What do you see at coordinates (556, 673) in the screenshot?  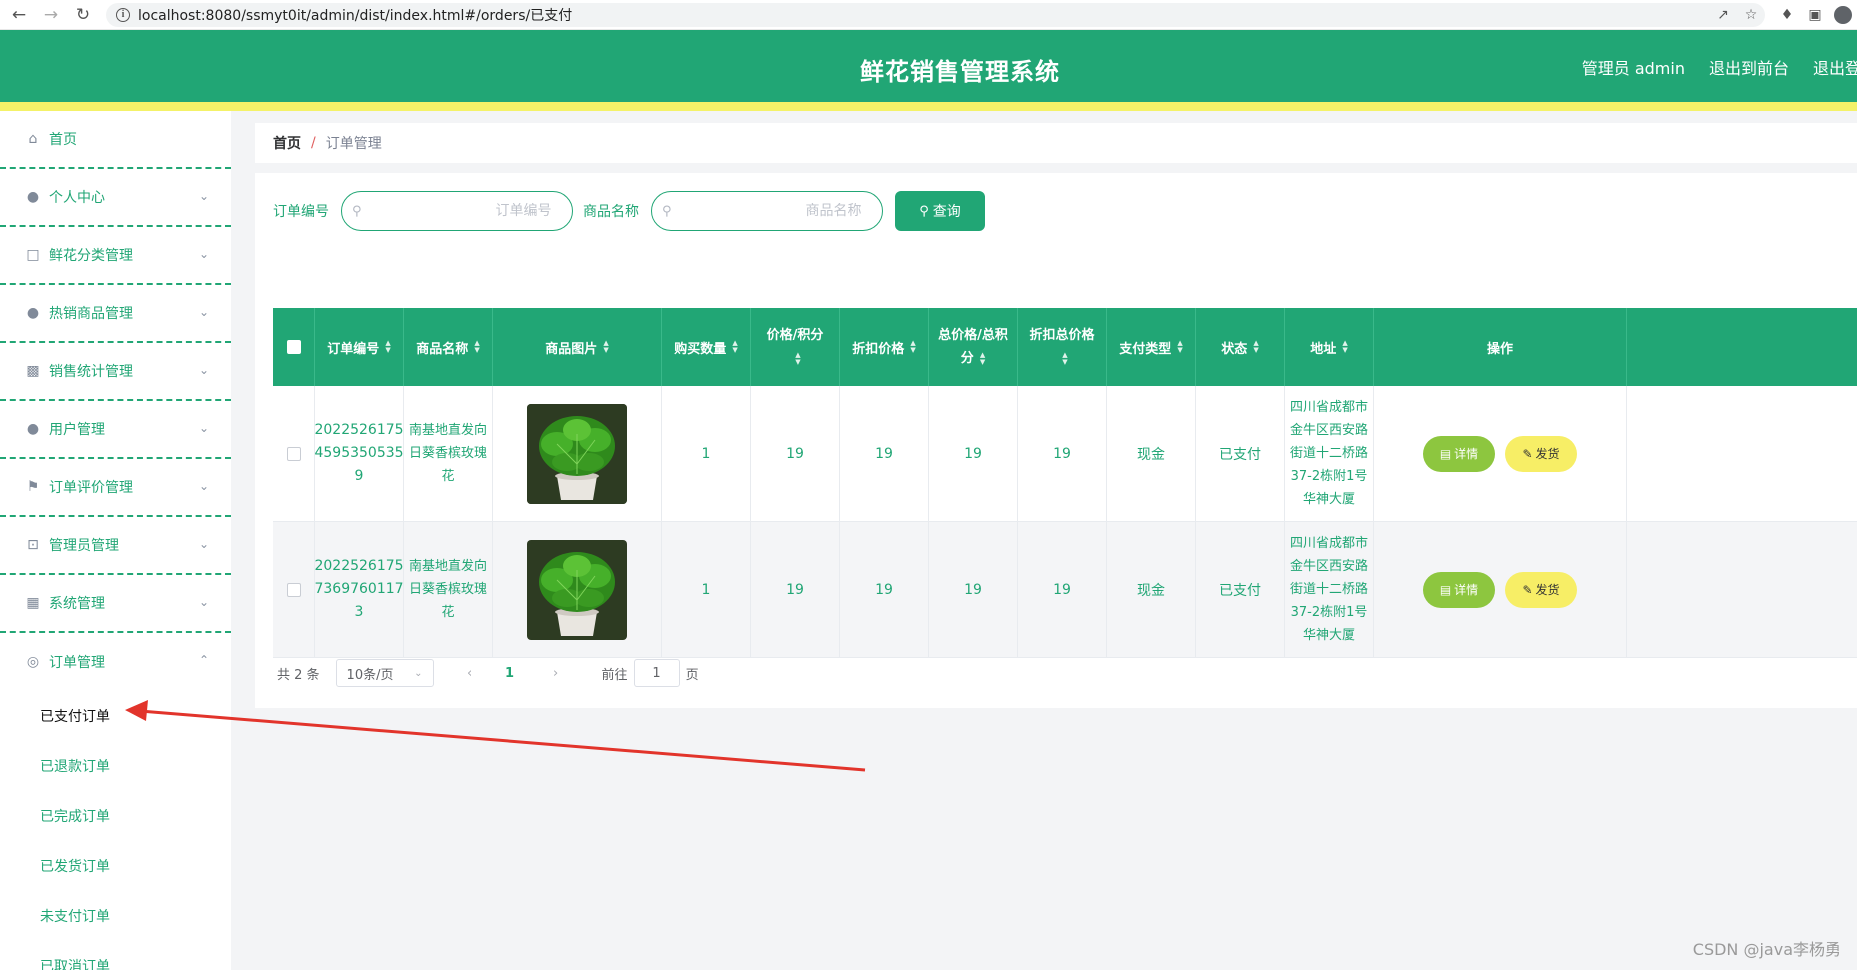 I see `next-page-icon: ›` at bounding box center [556, 673].